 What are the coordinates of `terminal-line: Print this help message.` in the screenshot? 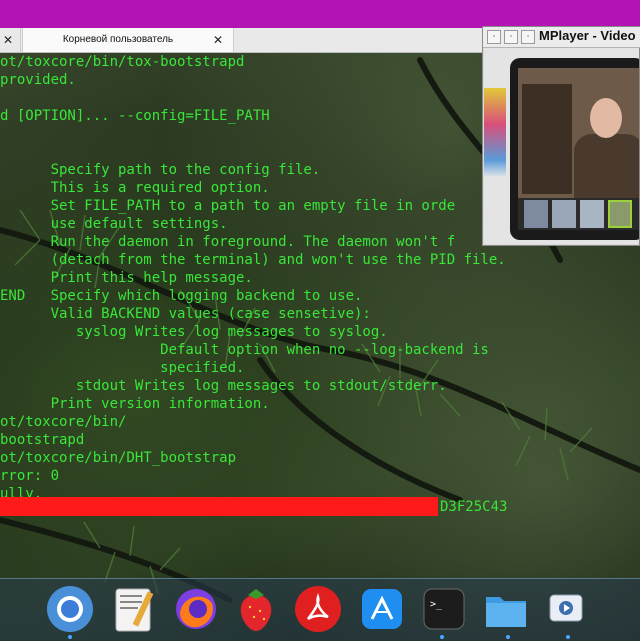 It's located at (126, 278).